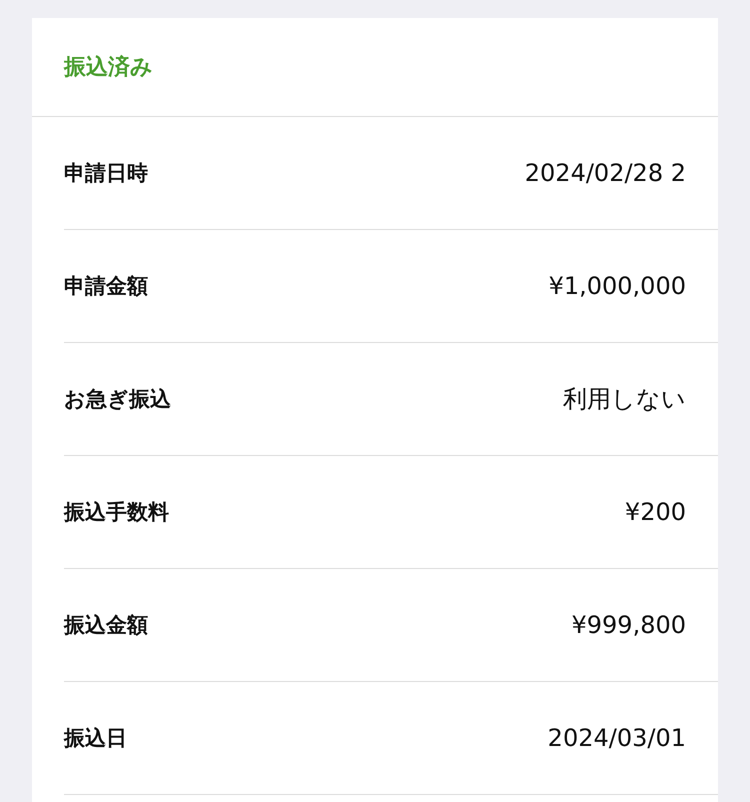 The image size is (750, 802). Describe the element at coordinates (116, 512) in the screenshot. I see `row-label: 振込手数料` at that location.